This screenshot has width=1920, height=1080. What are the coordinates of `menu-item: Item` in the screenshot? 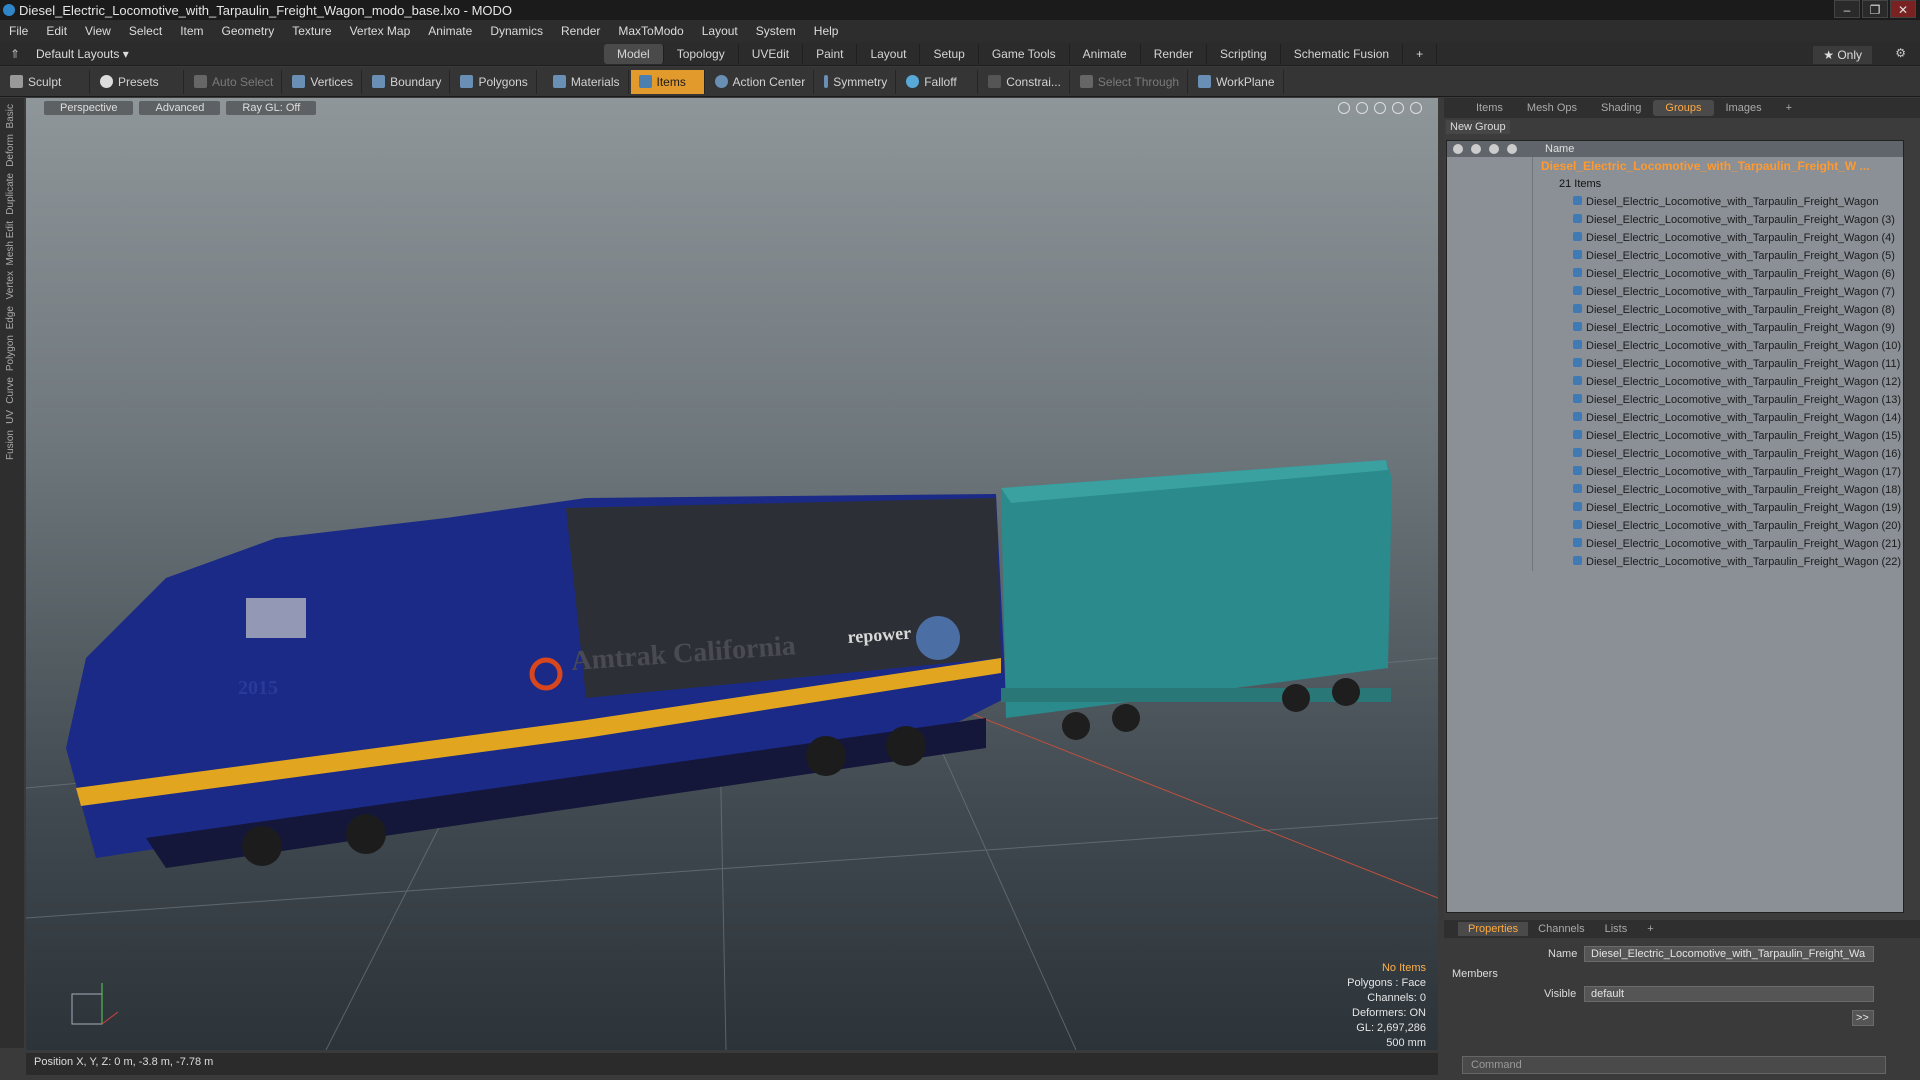 It's located at (191, 31).